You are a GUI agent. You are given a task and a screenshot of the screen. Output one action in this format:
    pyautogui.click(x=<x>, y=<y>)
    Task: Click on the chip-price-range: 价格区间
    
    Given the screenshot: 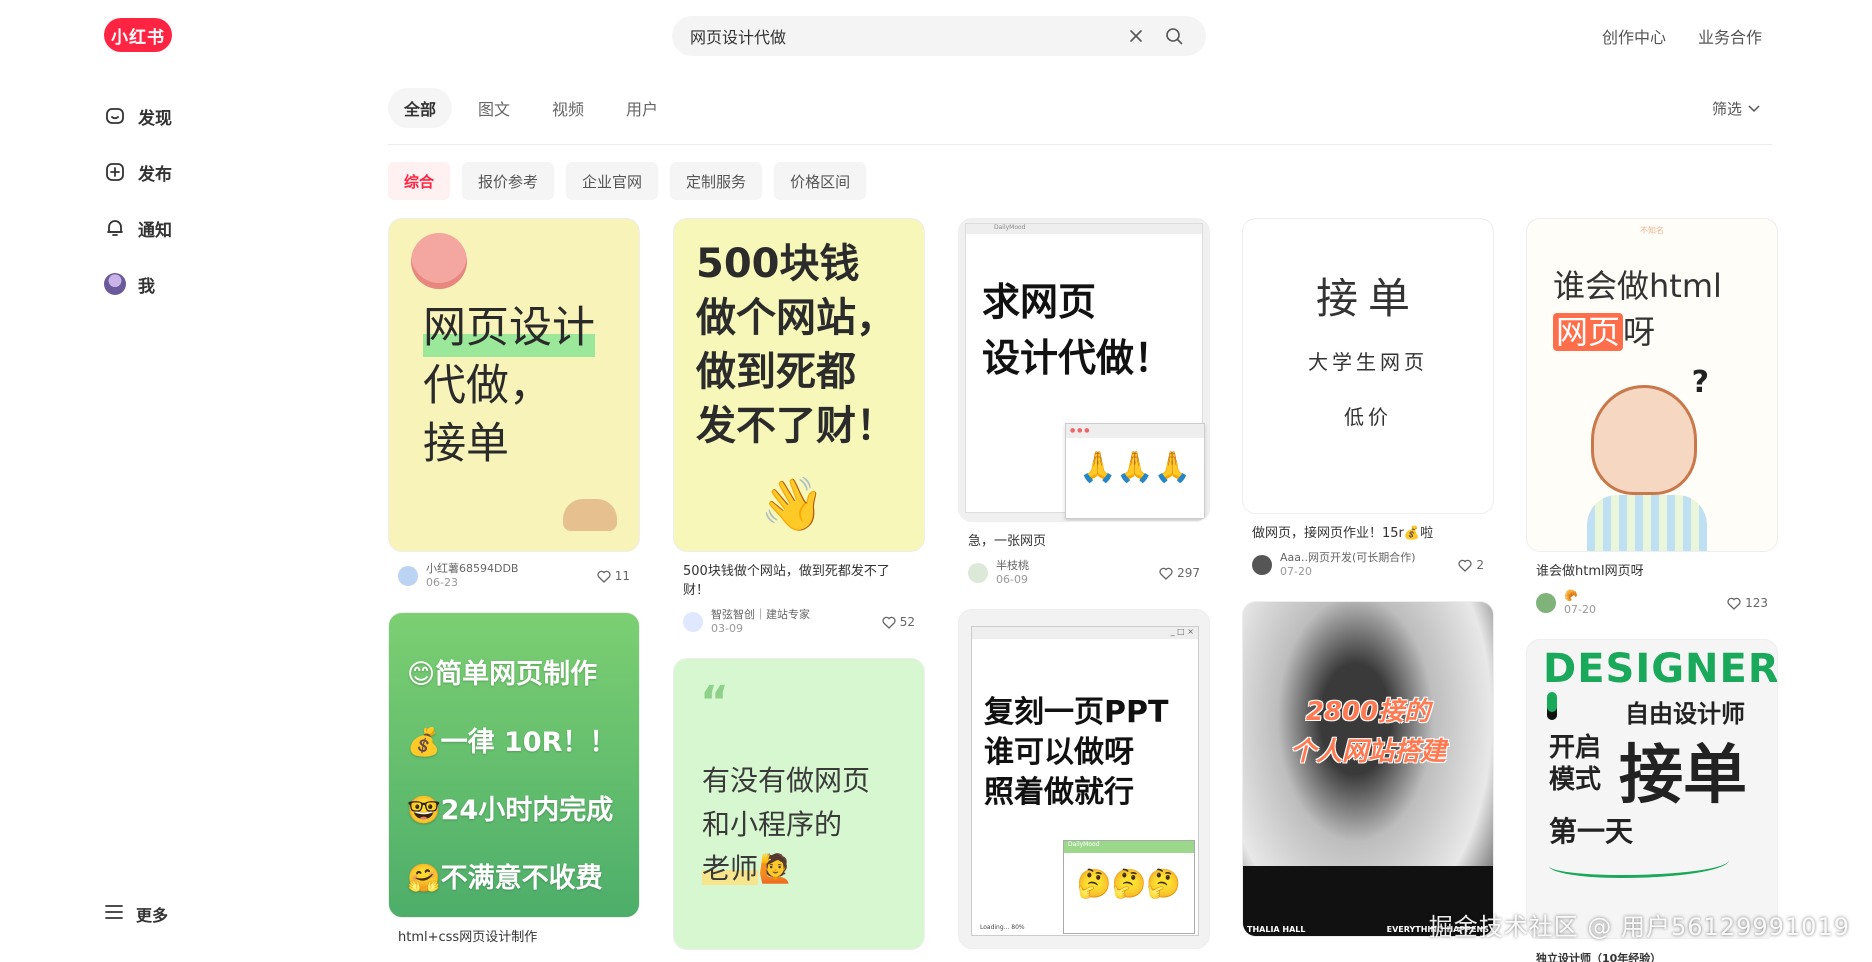 What is the action you would take?
    pyautogui.click(x=820, y=181)
    